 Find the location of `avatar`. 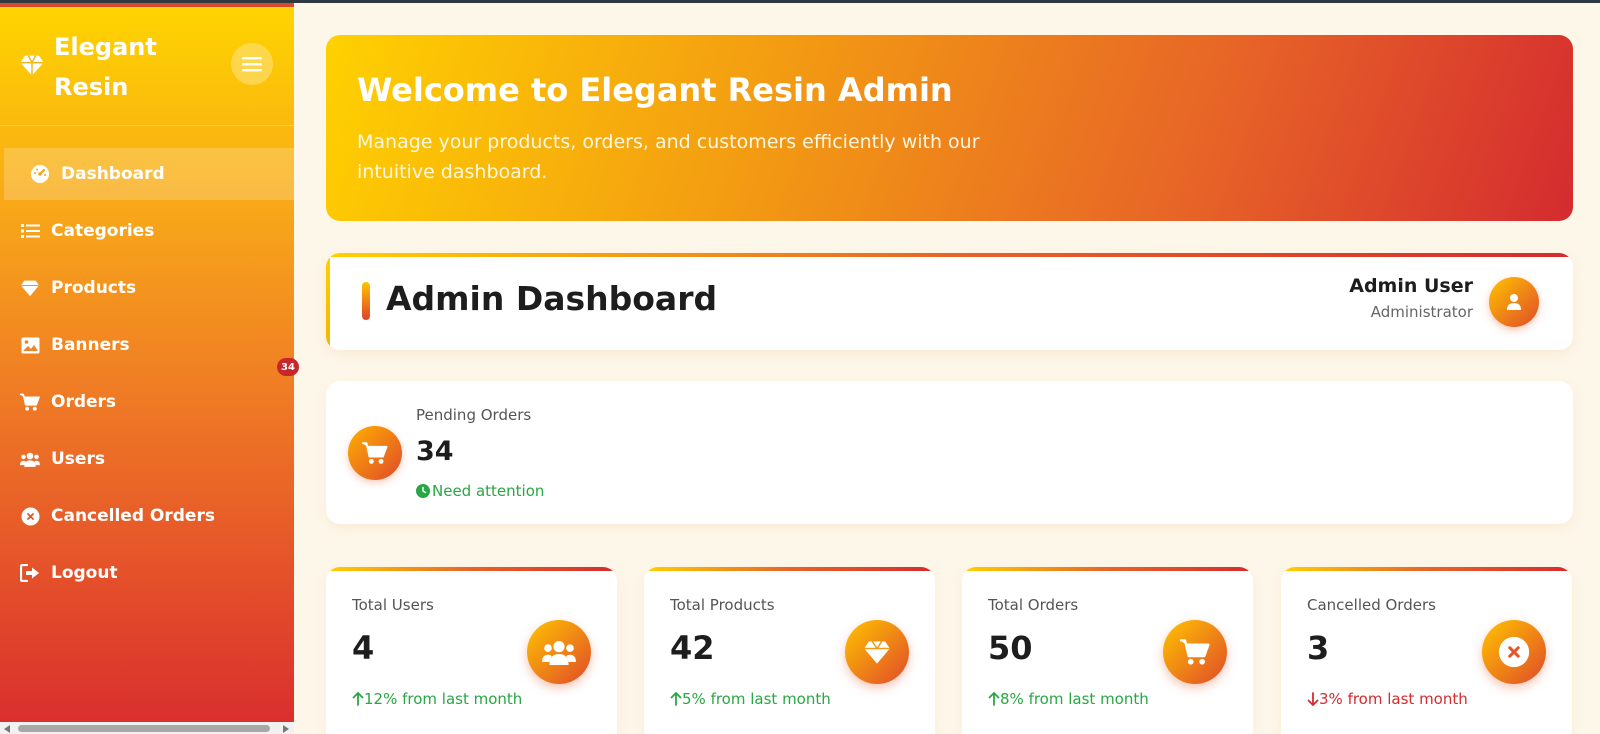

avatar is located at coordinates (1514, 302).